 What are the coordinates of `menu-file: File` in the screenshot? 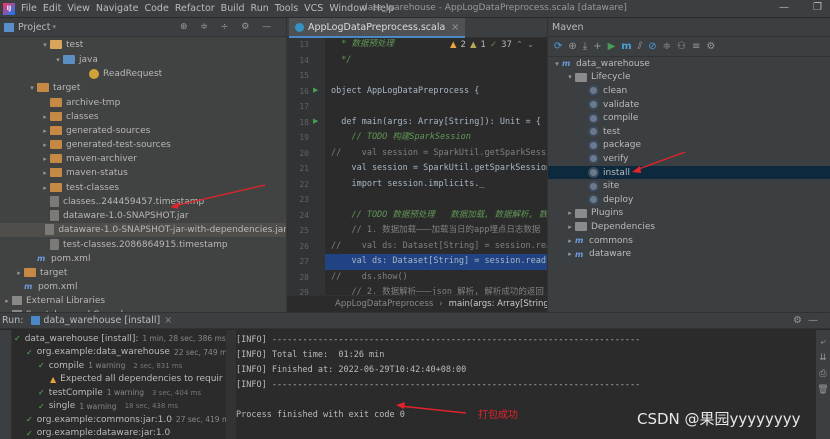 It's located at (29, 8).